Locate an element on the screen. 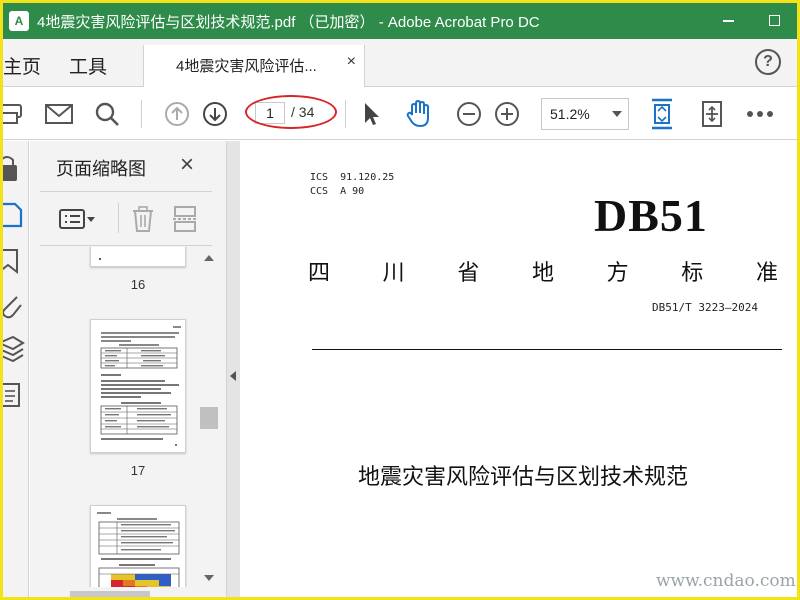  standard-type-heading: 四 川 省 地 方 标 准 is located at coordinates (543, 271).